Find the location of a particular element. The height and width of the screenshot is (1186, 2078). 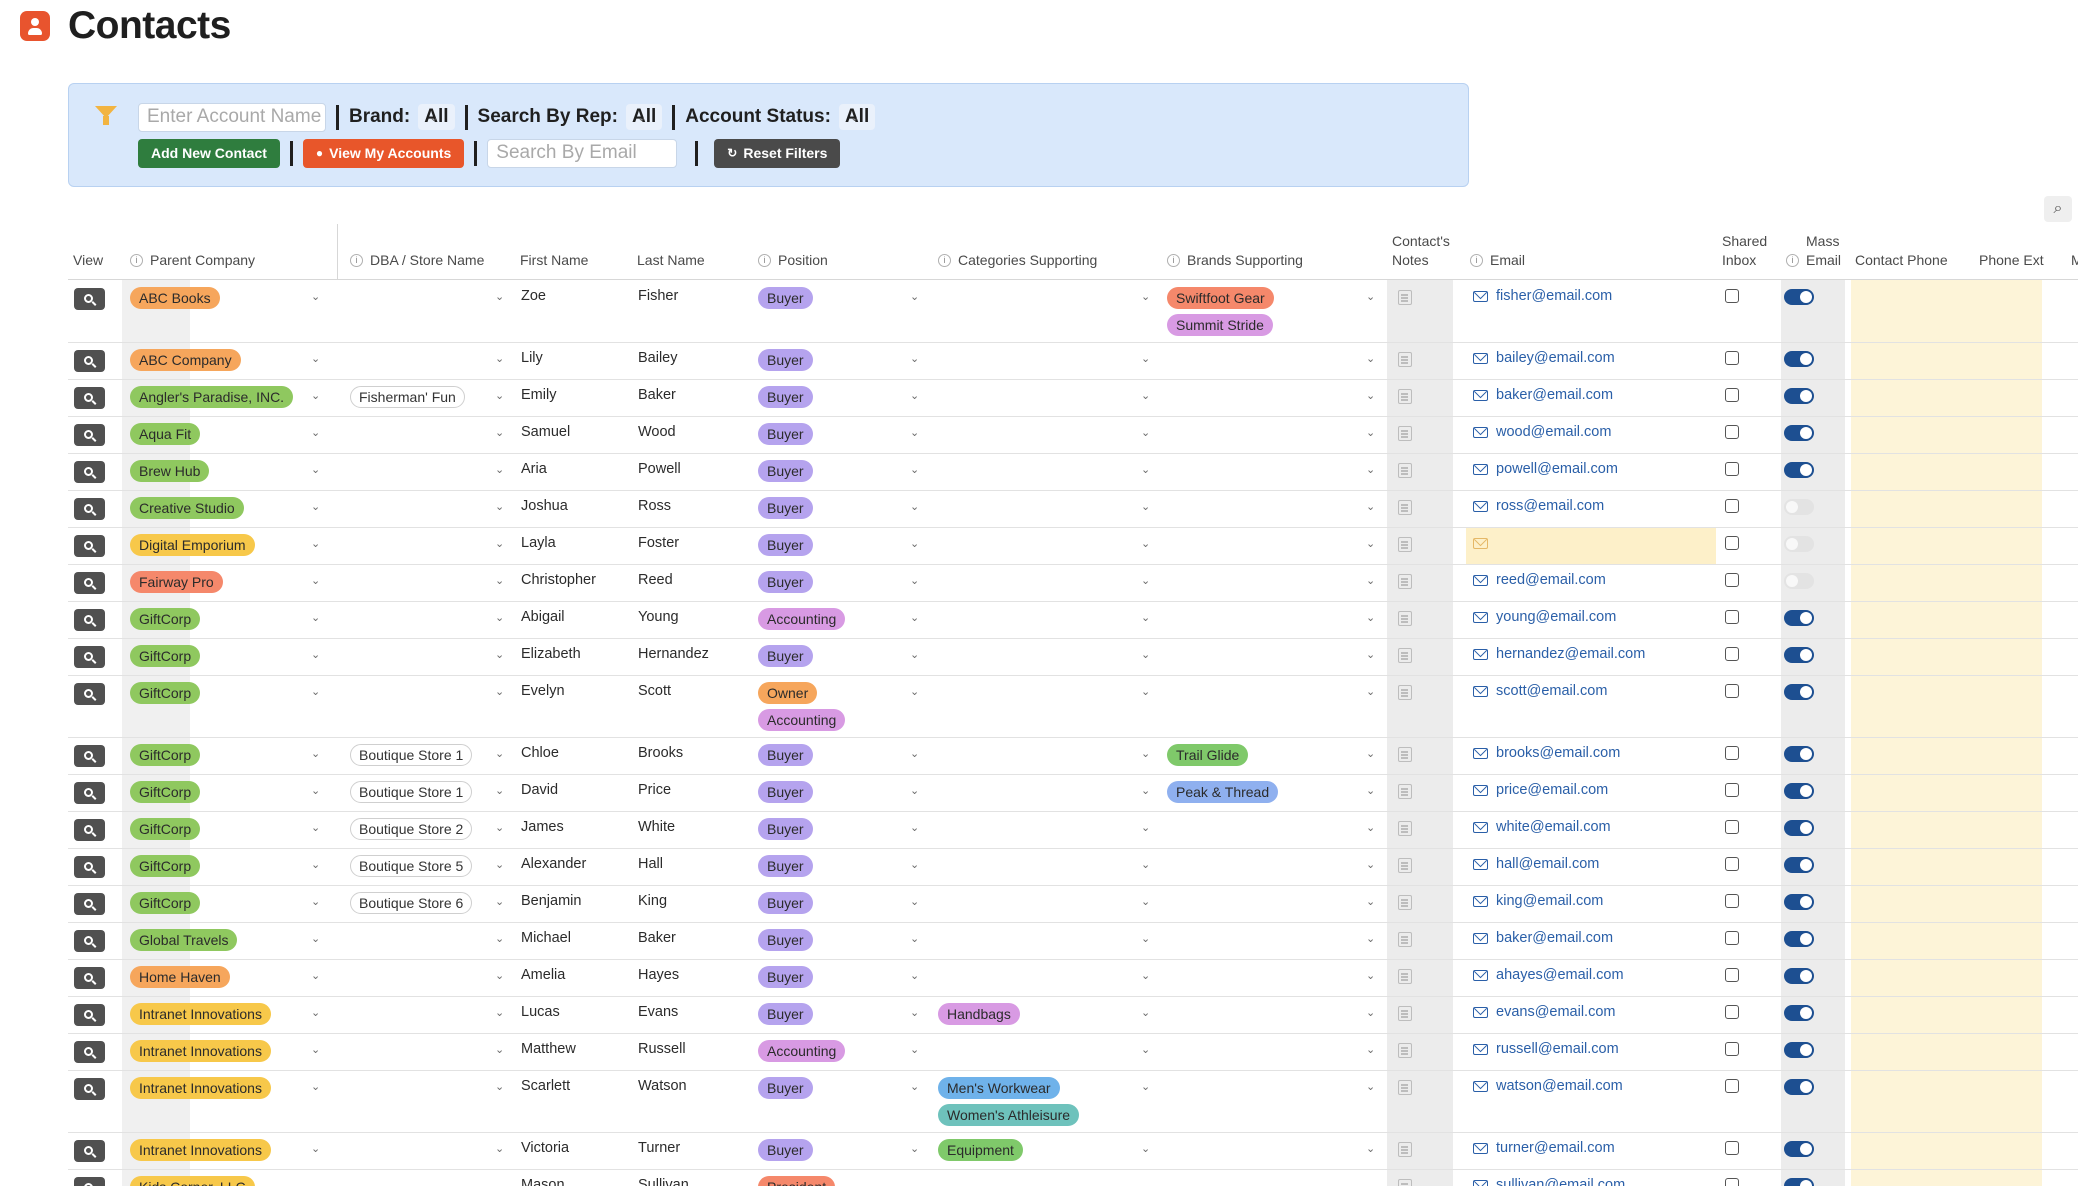

col-mass-email: i Mass Email is located at coordinates (1813, 251).